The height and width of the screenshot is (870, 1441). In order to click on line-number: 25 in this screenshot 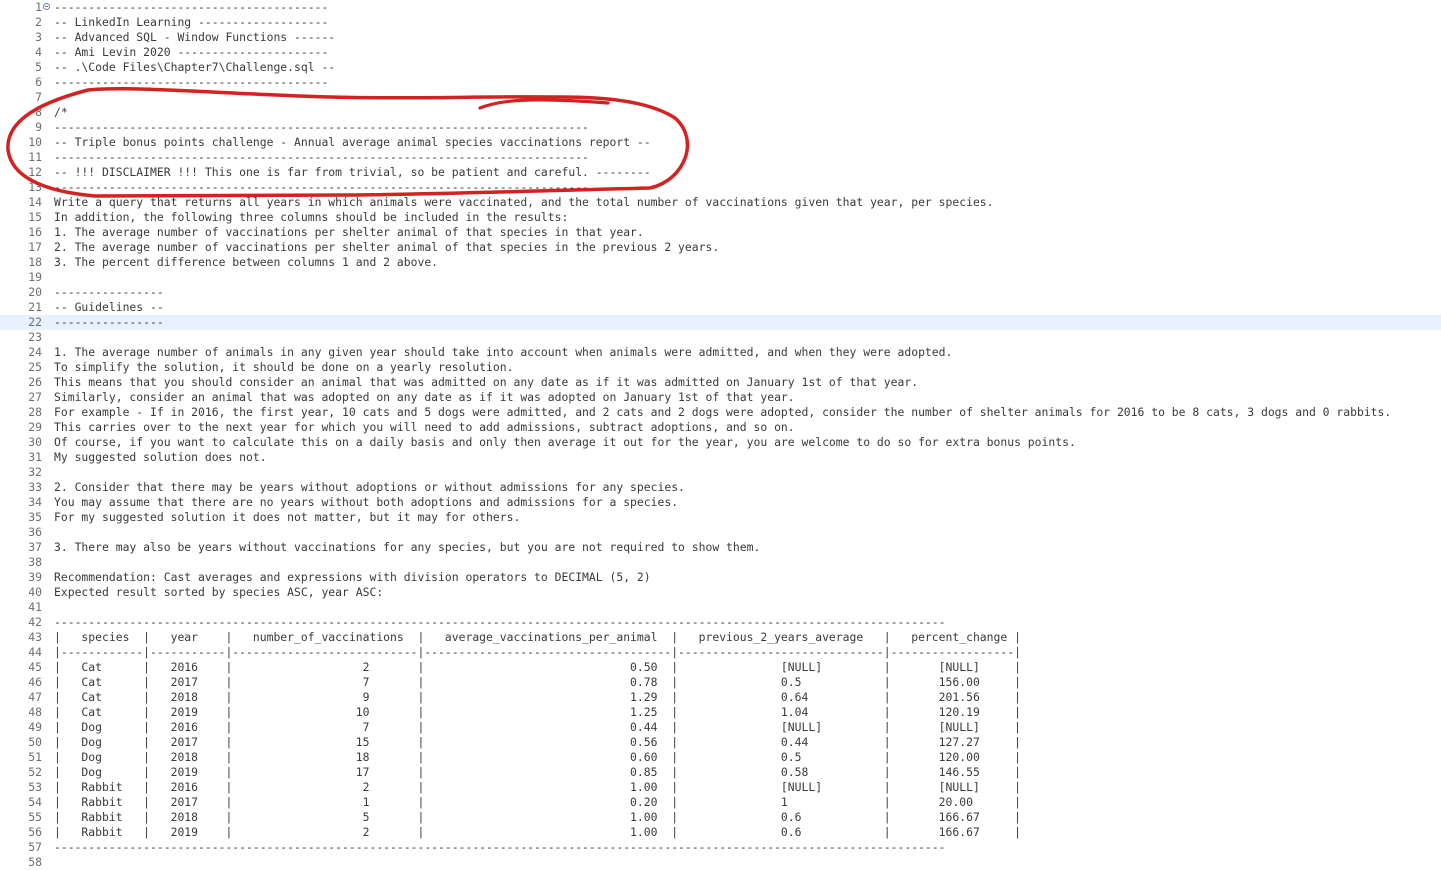, I will do `click(35, 367)`.